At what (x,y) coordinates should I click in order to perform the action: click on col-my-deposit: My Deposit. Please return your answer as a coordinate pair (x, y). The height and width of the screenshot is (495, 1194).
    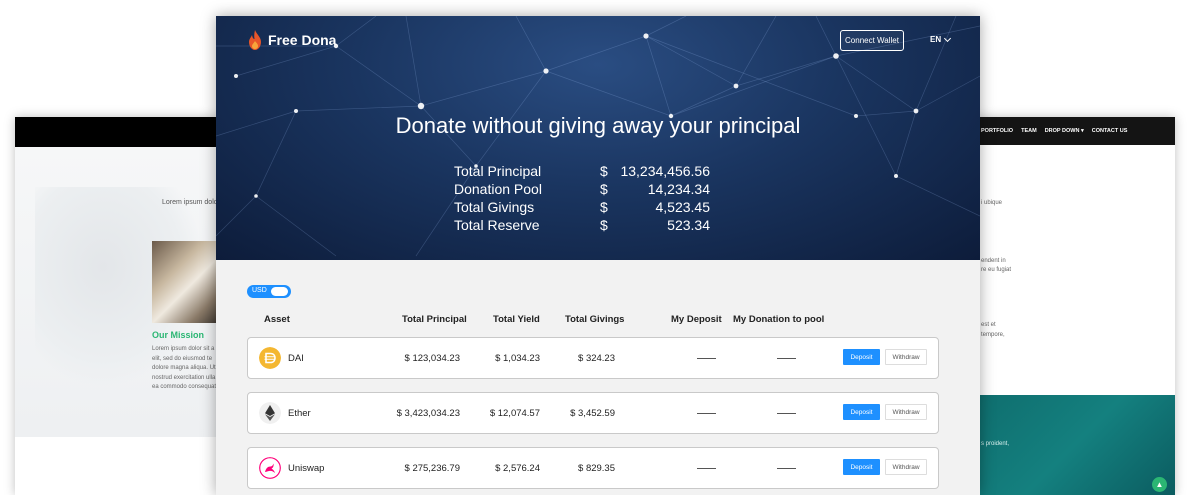
    Looking at the image, I should click on (696, 319).